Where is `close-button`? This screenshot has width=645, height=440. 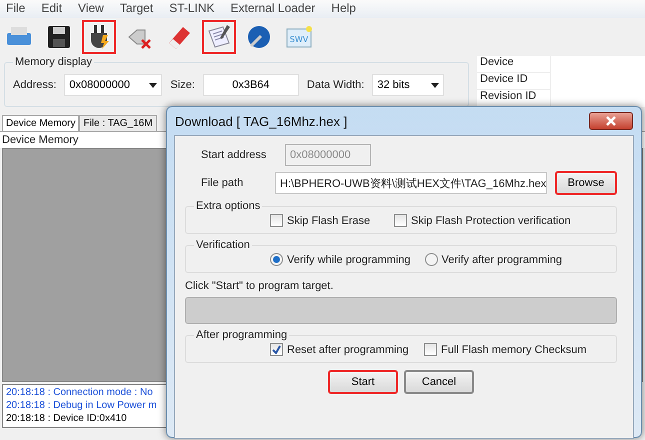
close-button is located at coordinates (611, 121).